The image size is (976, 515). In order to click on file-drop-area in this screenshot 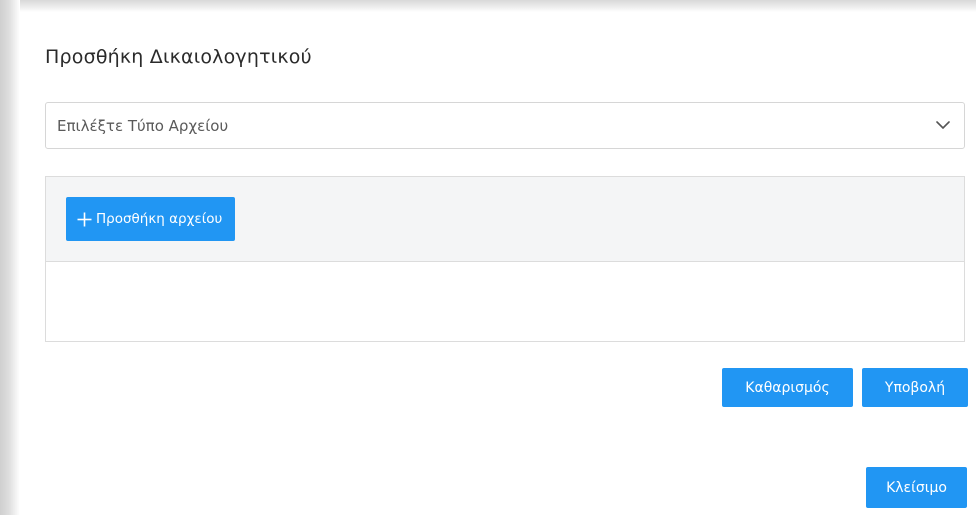, I will do `click(505, 301)`.